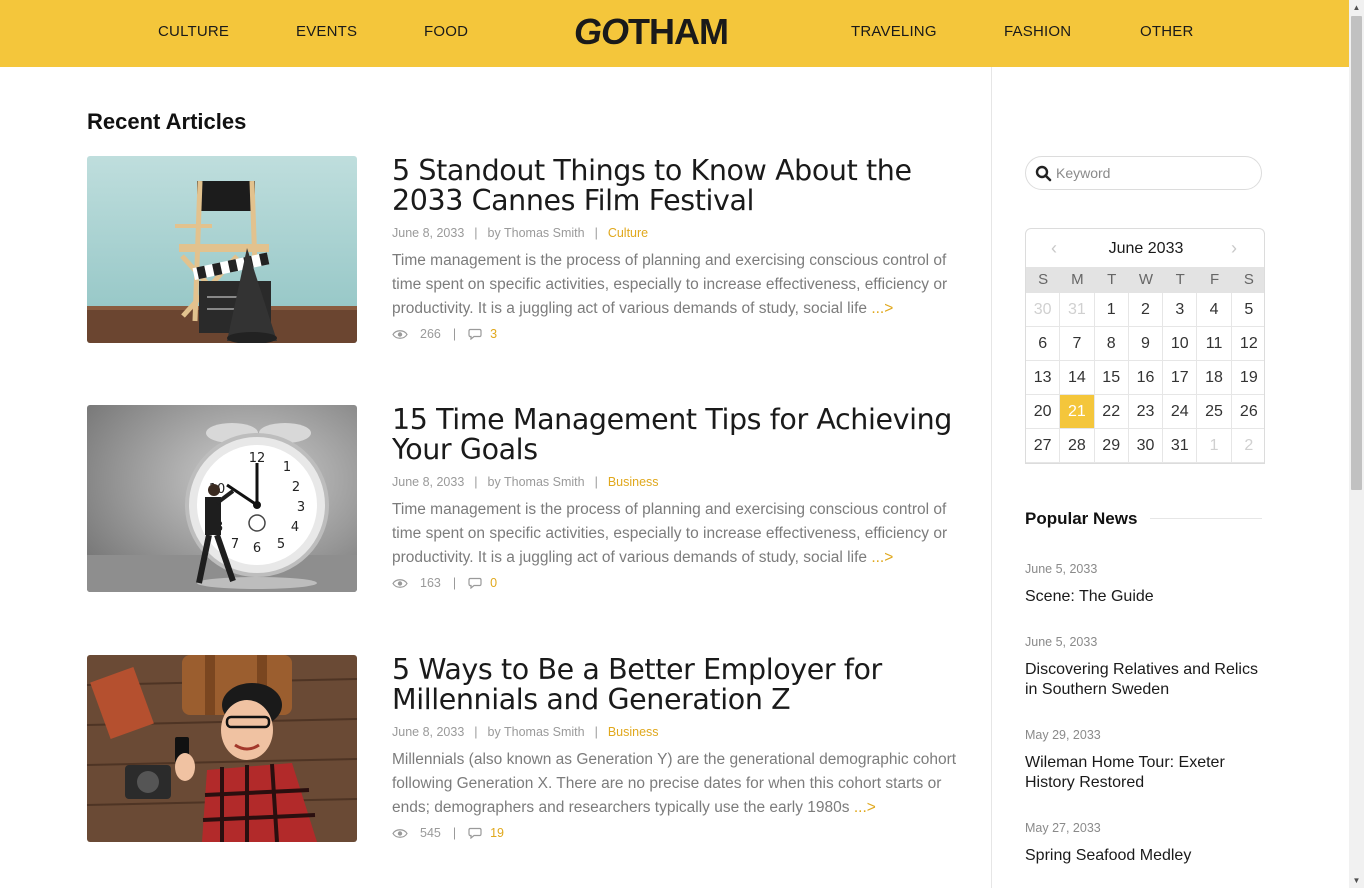 Image resolution: width=1364 pixels, height=888 pixels. I want to click on article-thumbnail-alarm-clock: 1212 345 678 10, so click(222, 498).